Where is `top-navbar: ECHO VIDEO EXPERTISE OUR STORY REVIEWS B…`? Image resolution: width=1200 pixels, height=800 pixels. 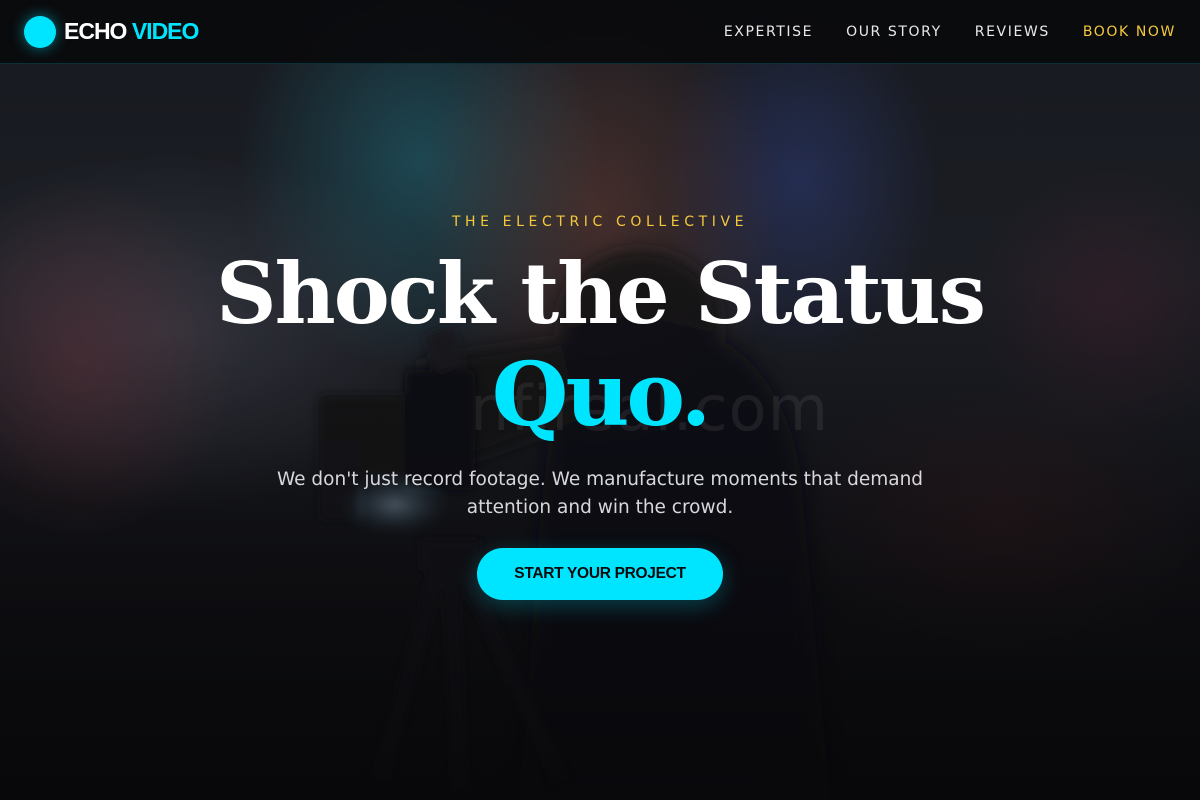 top-navbar: ECHO VIDEO EXPERTISE OUR STORY REVIEWS B… is located at coordinates (600, 32).